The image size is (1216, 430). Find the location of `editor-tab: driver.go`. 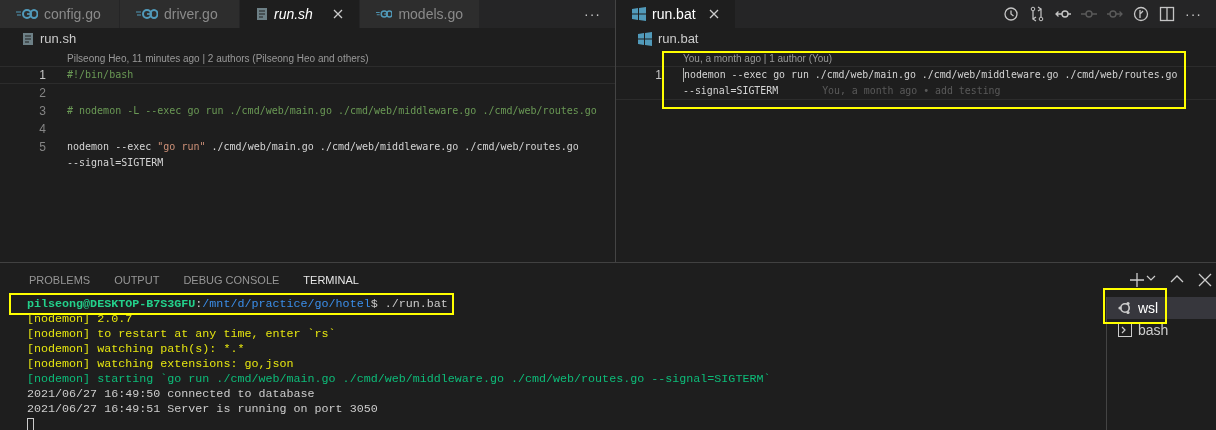

editor-tab: driver.go is located at coordinates (180, 14).